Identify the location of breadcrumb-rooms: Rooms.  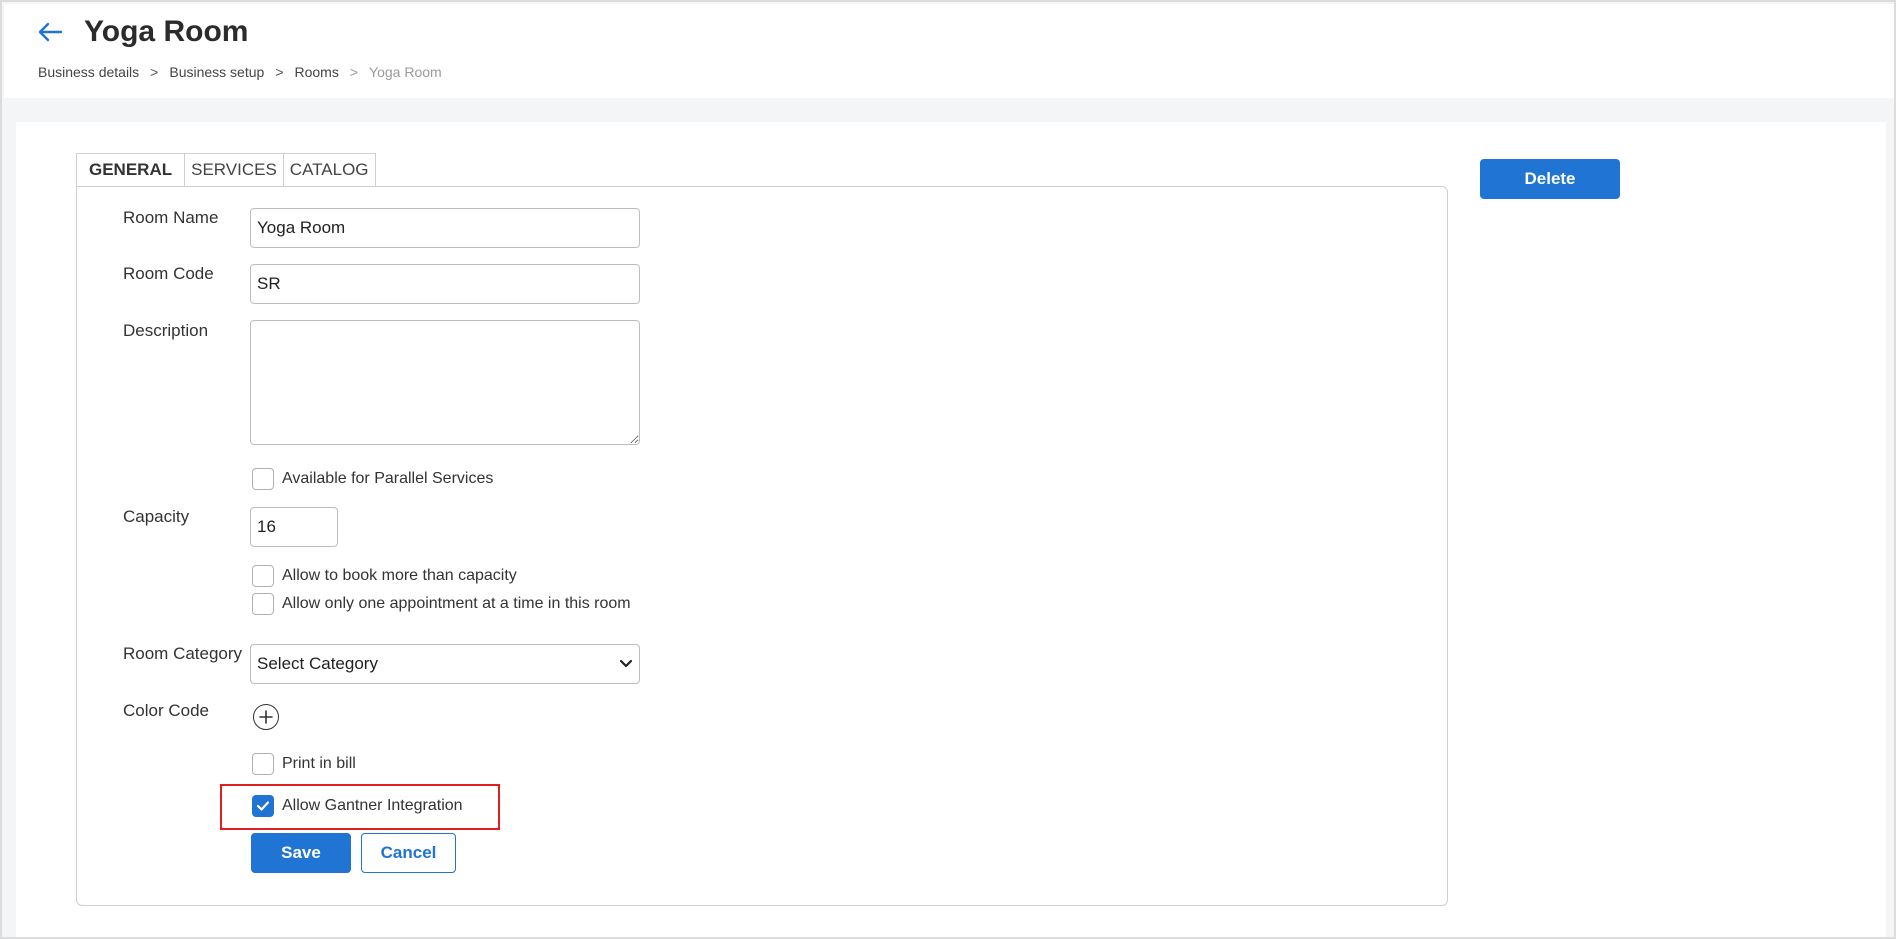
(317, 72).